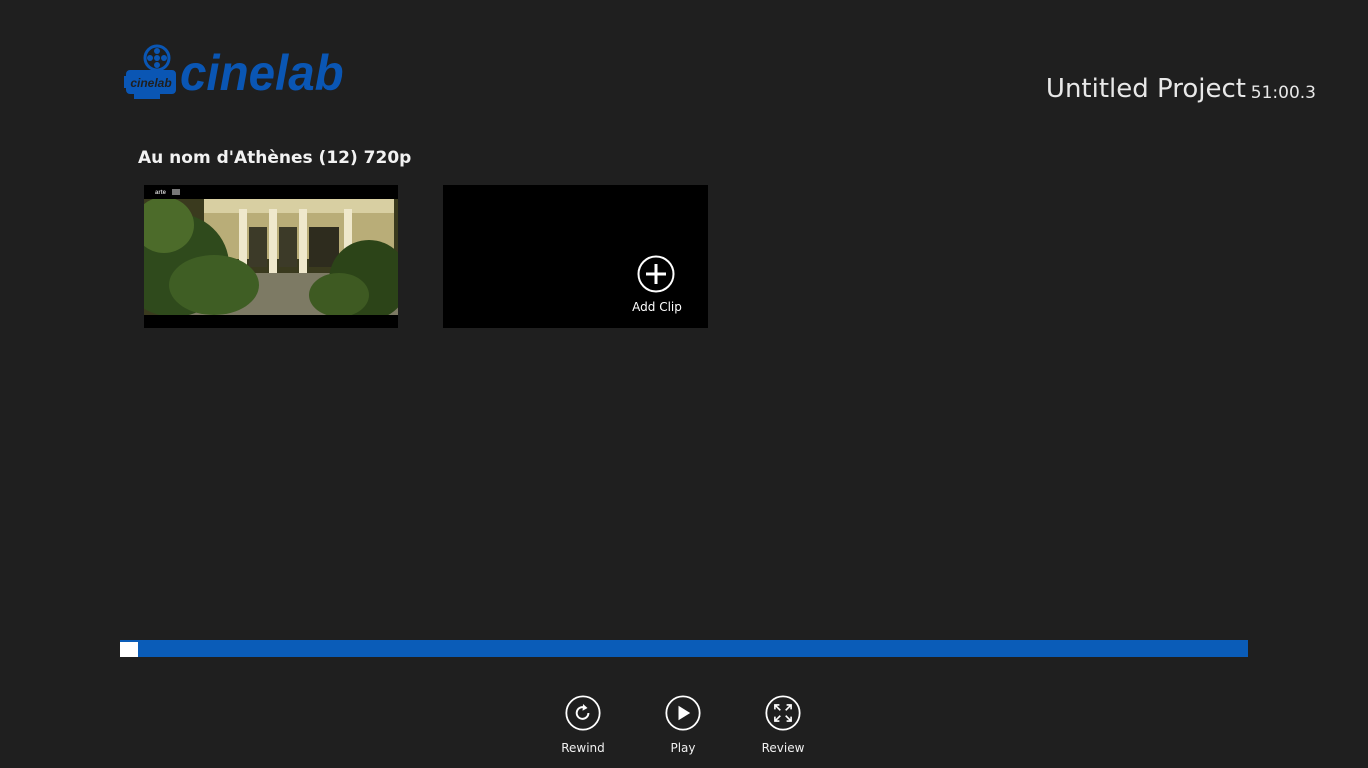  What do you see at coordinates (150, 83) in the screenshot?
I see `svg-text: cinelab` at bounding box center [150, 83].